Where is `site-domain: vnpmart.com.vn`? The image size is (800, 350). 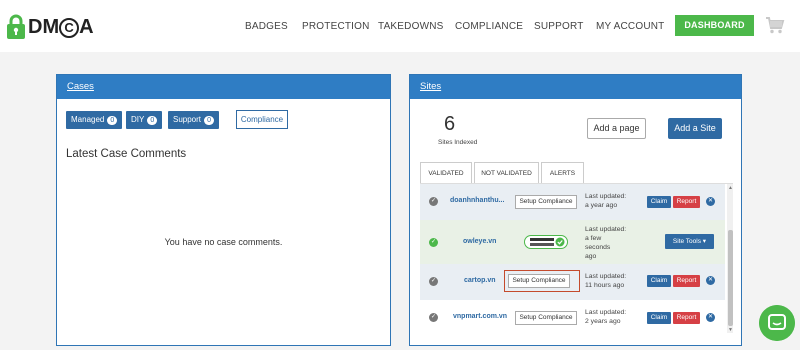 site-domain: vnpmart.com.vn is located at coordinates (480, 316).